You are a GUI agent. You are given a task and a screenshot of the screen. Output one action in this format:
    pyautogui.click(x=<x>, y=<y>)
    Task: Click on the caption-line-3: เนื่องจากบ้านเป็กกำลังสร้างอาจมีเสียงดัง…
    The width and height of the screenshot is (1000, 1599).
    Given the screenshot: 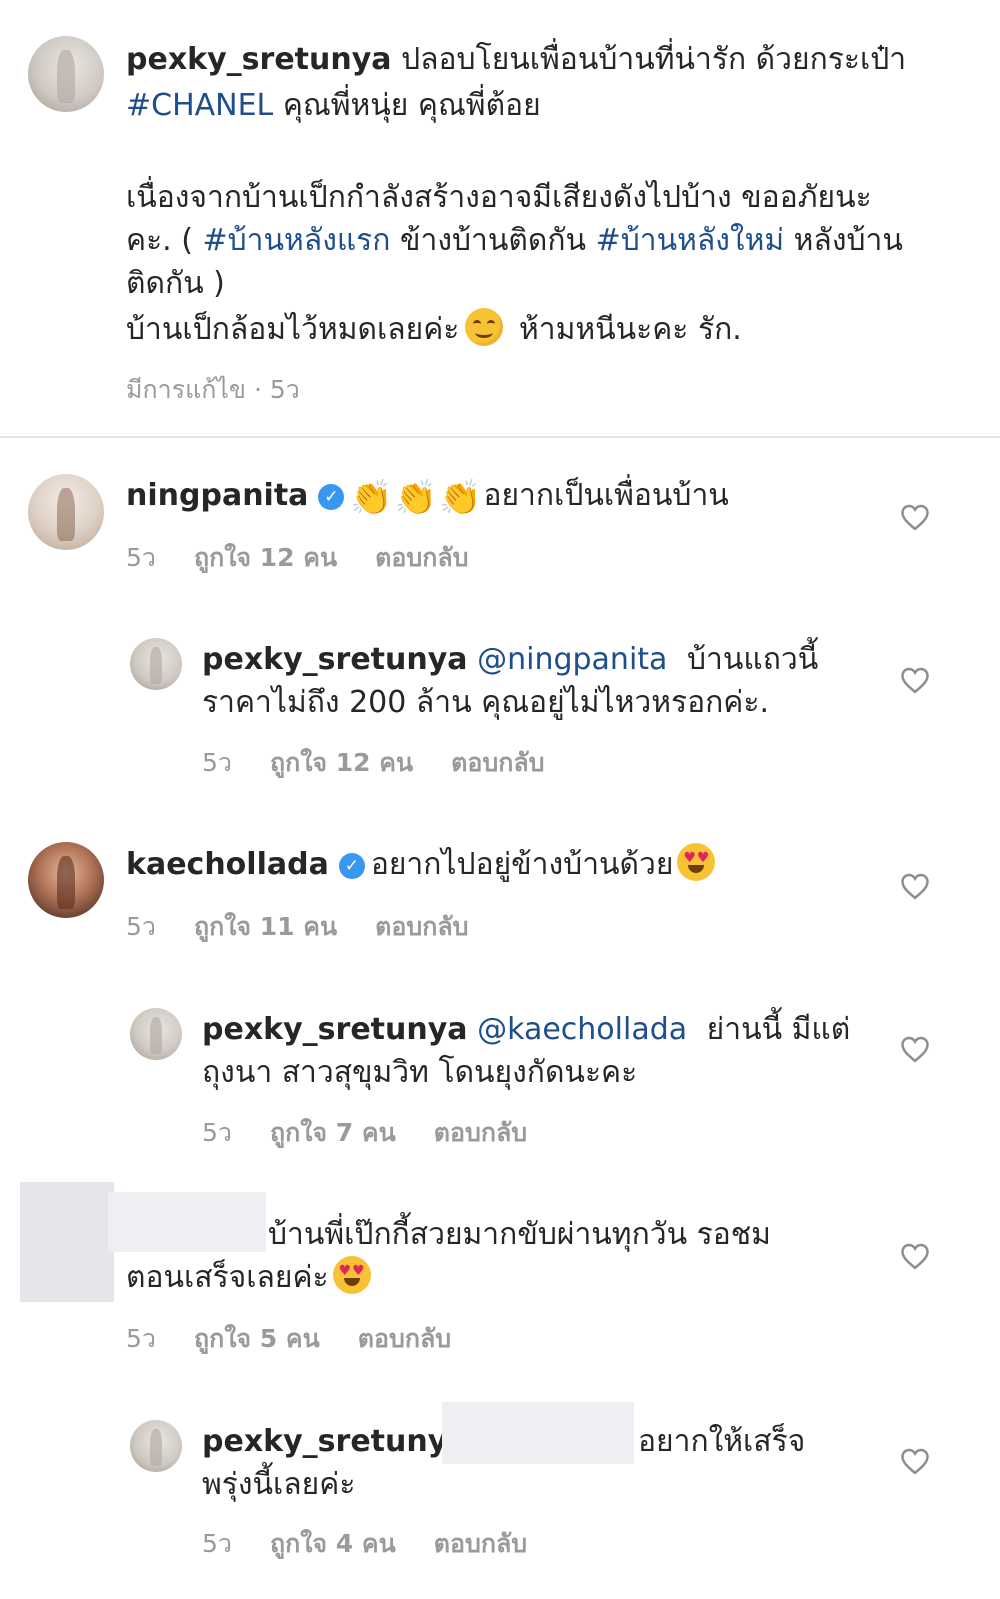 What is the action you would take?
    pyautogui.click(x=499, y=197)
    